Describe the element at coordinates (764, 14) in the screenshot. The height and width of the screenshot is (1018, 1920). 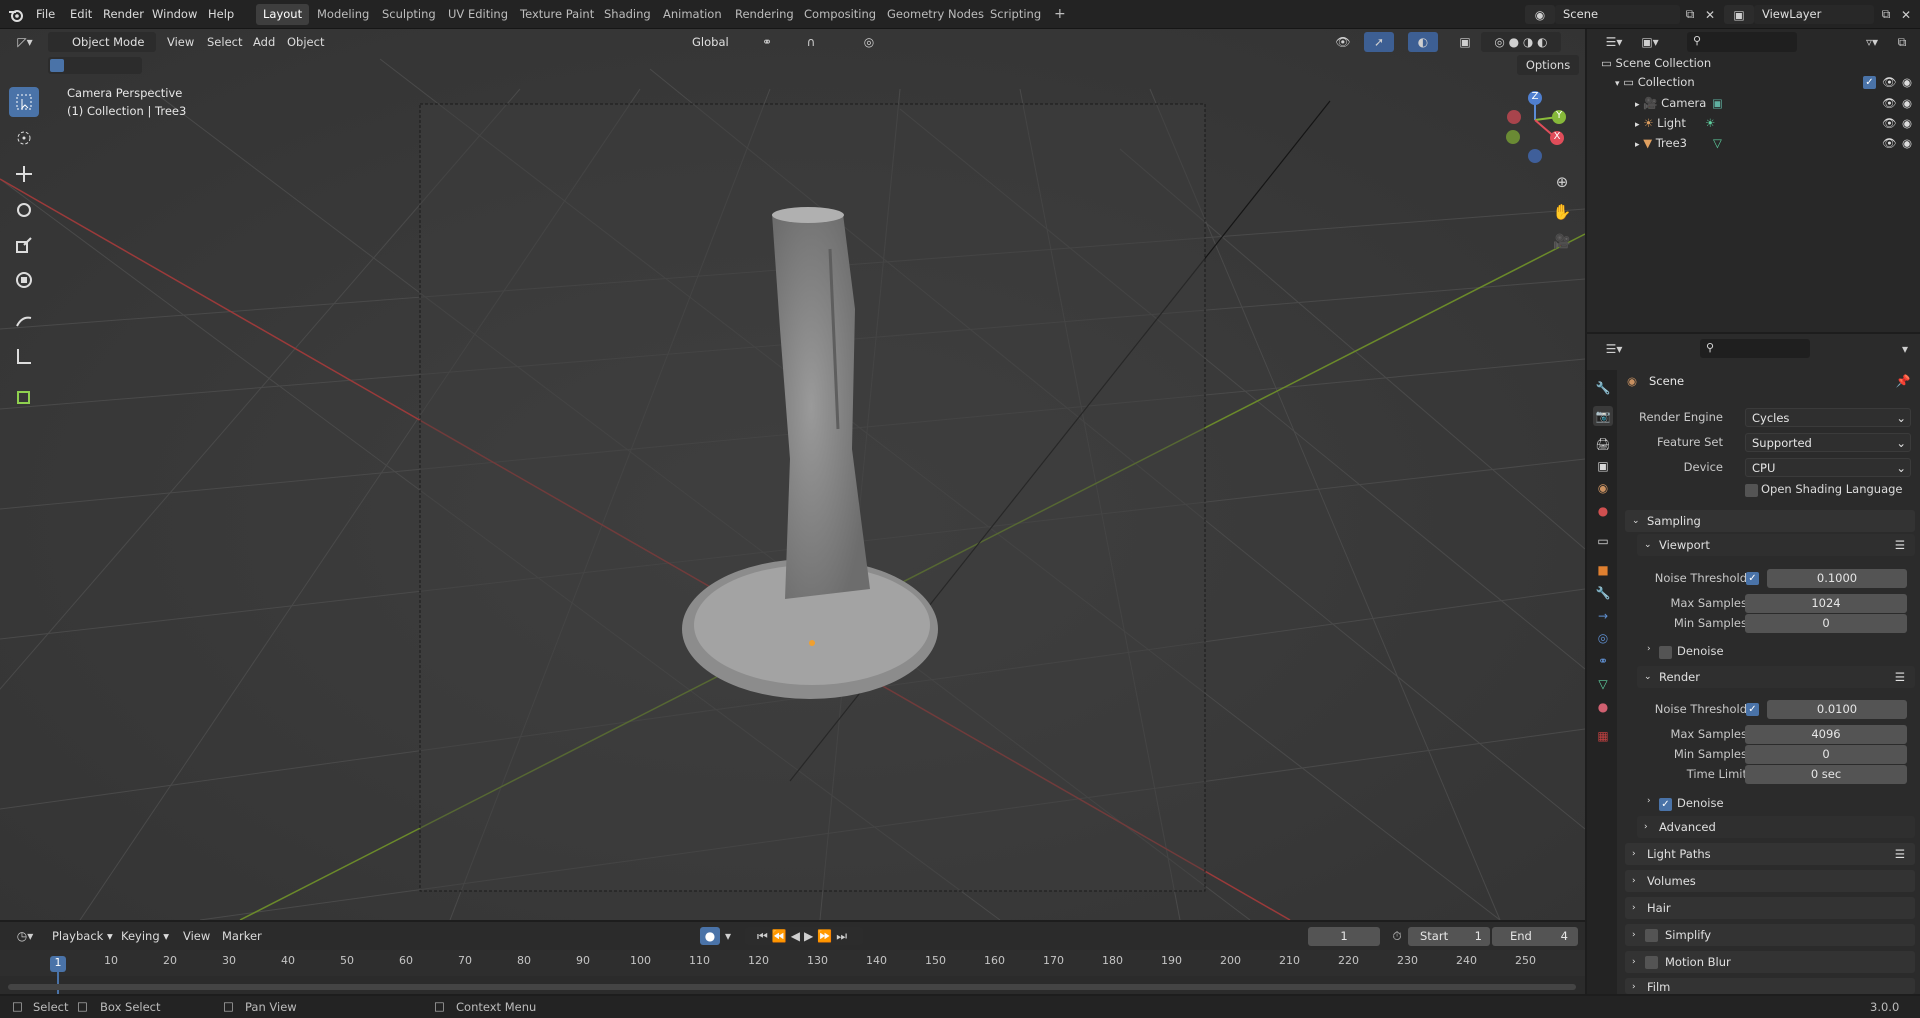
I see `tab-rendering: Rendering` at that location.